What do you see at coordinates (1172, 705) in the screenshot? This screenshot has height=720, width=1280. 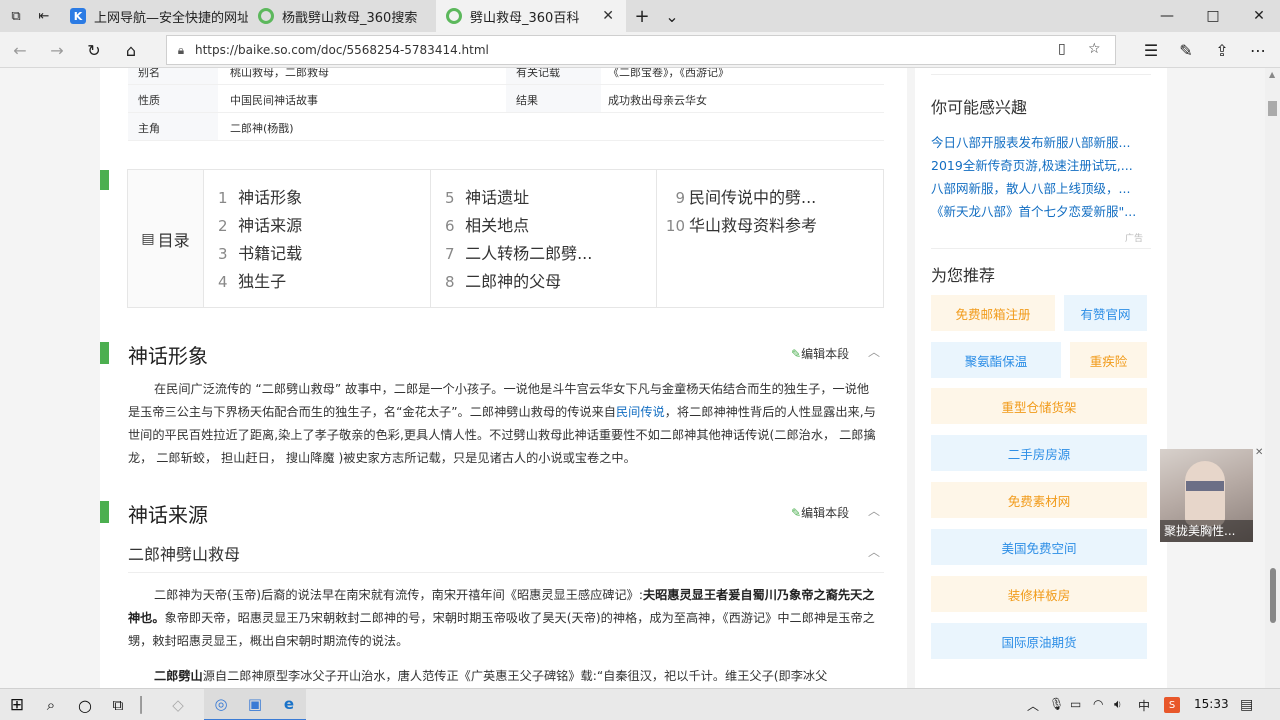 I see `tray-app-badge-icon: S` at bounding box center [1172, 705].